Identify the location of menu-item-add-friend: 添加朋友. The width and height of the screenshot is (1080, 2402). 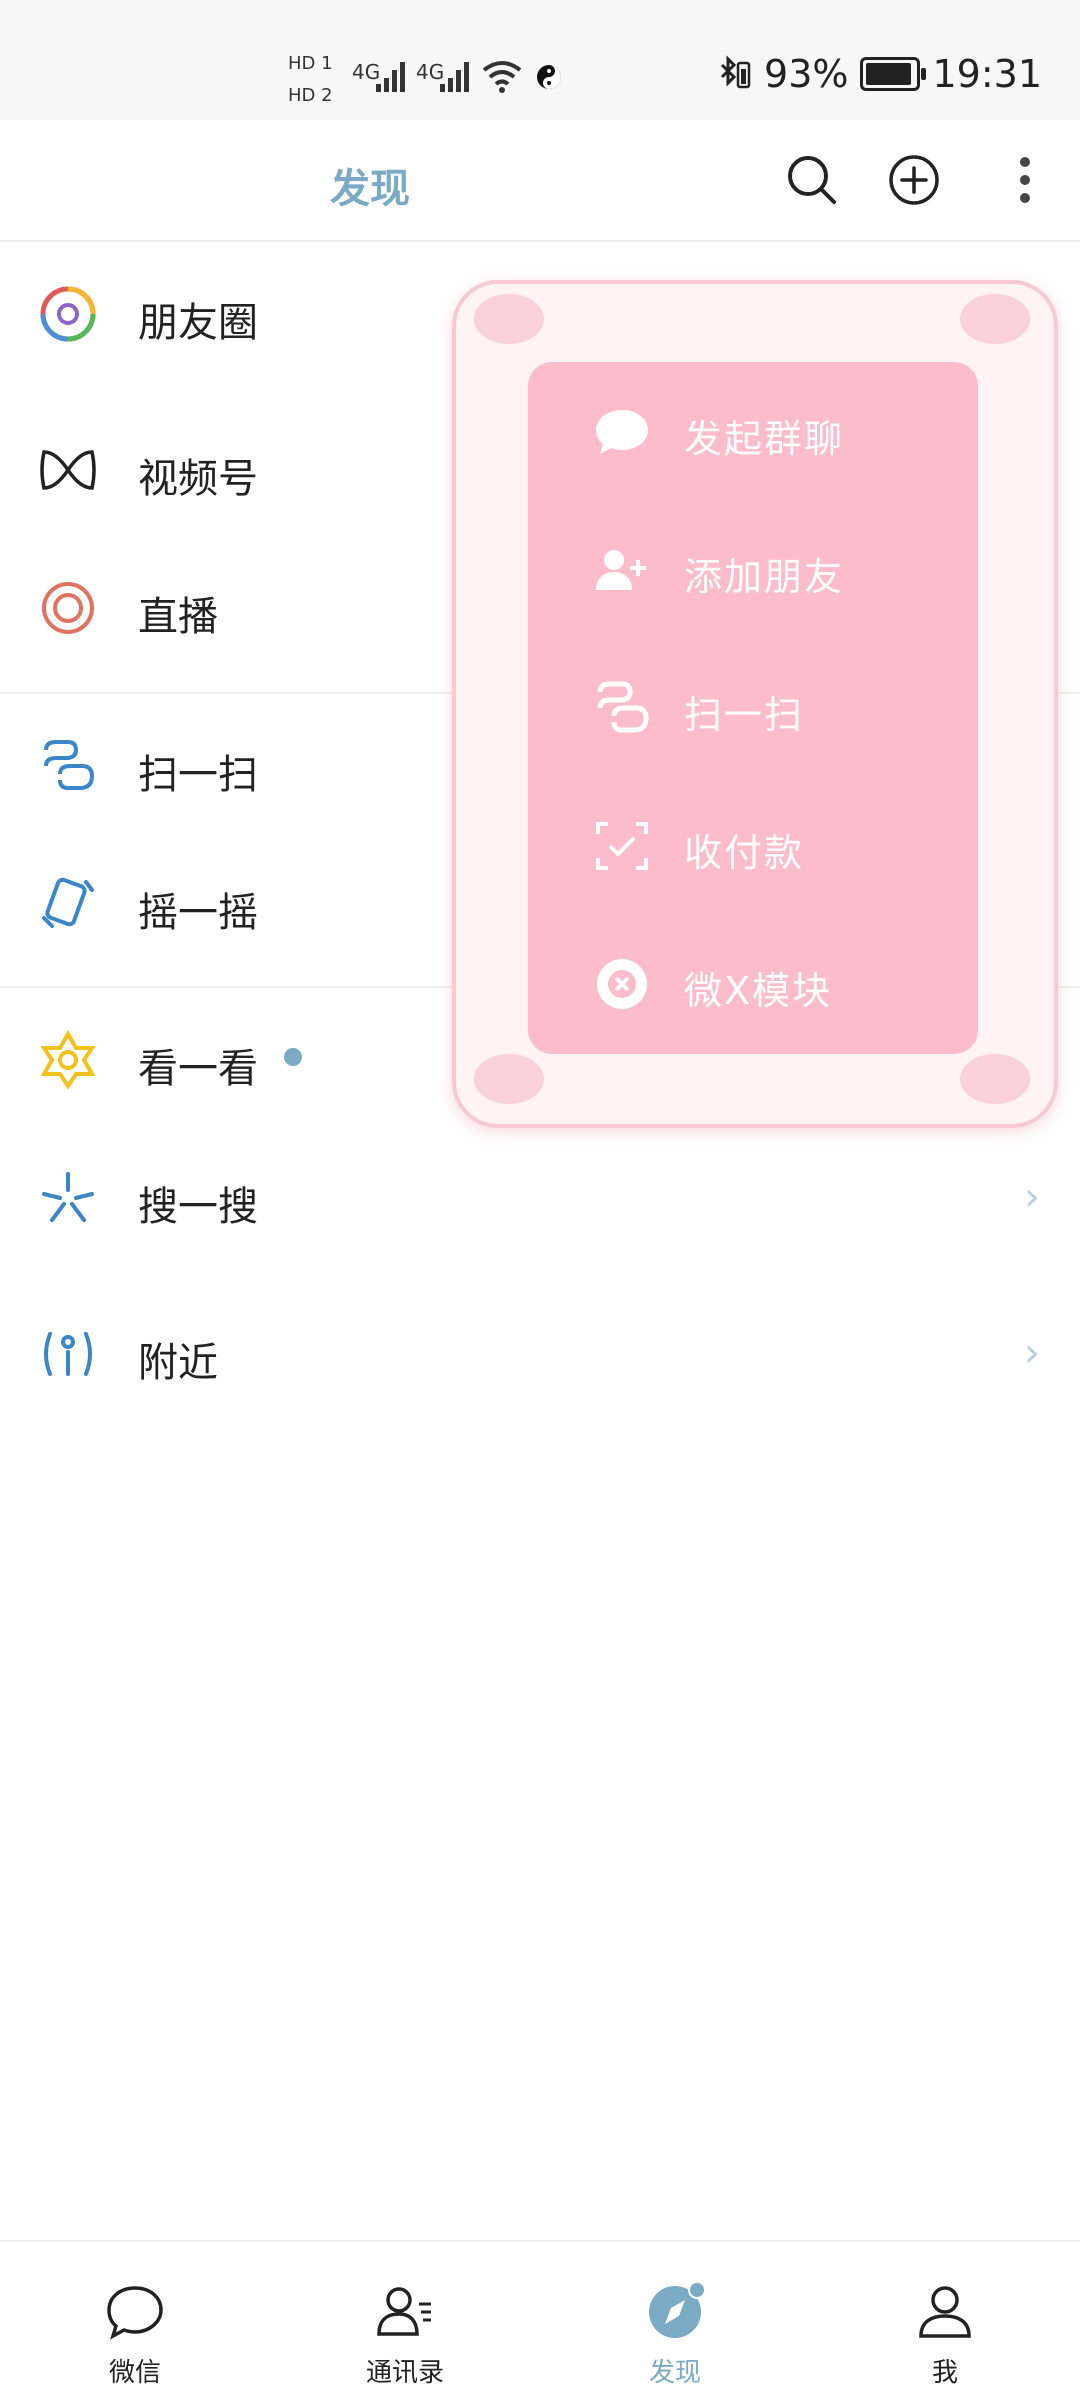
(753, 568).